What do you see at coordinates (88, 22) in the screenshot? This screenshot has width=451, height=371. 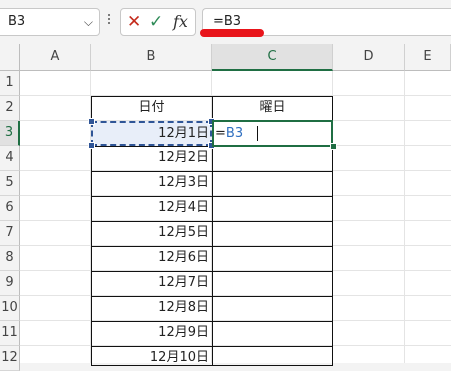 I see `chevron-down-icon: ⌵` at bounding box center [88, 22].